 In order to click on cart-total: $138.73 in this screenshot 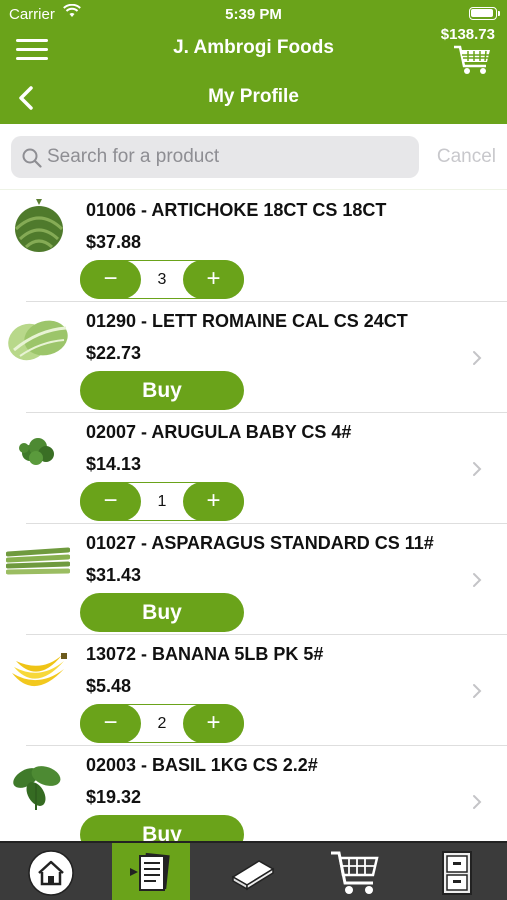, I will do `click(468, 34)`.